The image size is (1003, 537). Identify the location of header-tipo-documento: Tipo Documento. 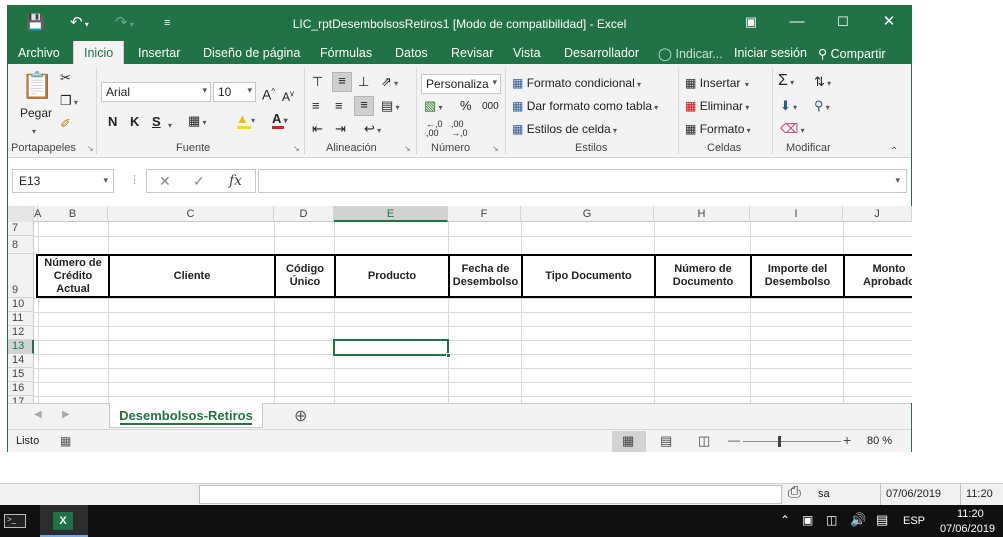
(588, 276).